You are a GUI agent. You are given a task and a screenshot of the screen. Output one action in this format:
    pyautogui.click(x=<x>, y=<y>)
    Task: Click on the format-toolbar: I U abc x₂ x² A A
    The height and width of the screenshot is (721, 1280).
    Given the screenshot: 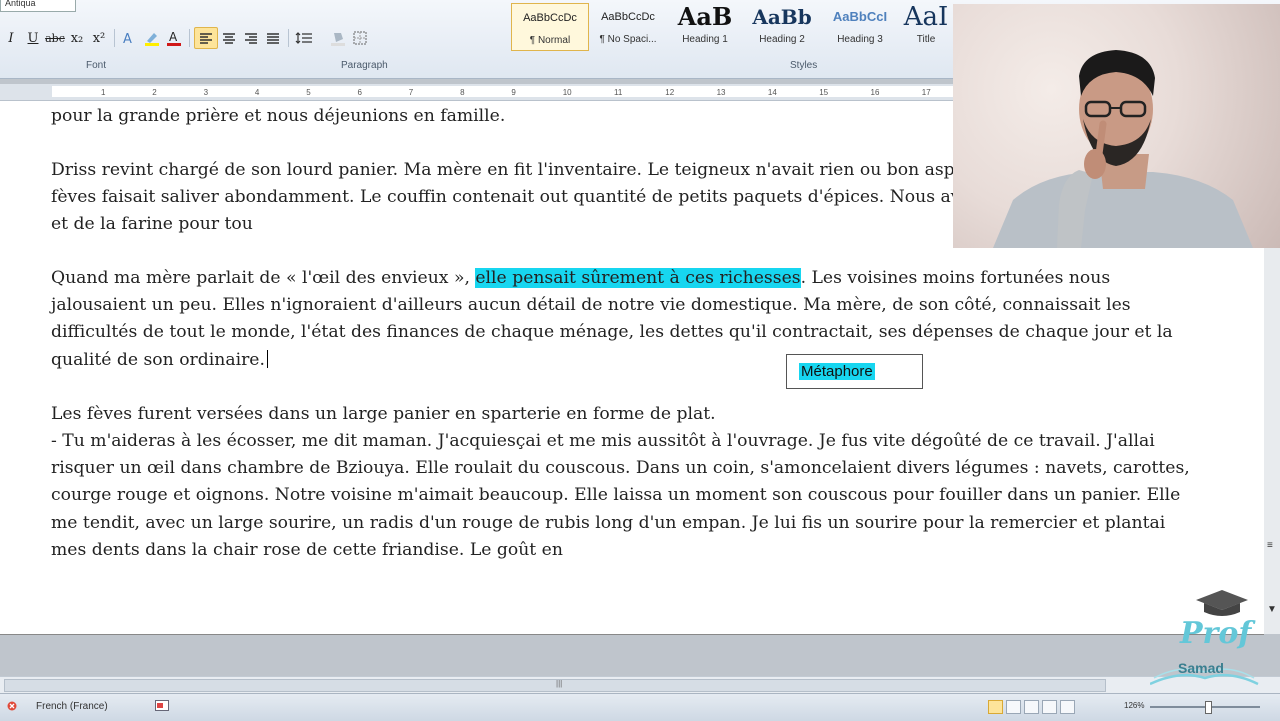 What is the action you would take?
    pyautogui.click(x=185, y=38)
    